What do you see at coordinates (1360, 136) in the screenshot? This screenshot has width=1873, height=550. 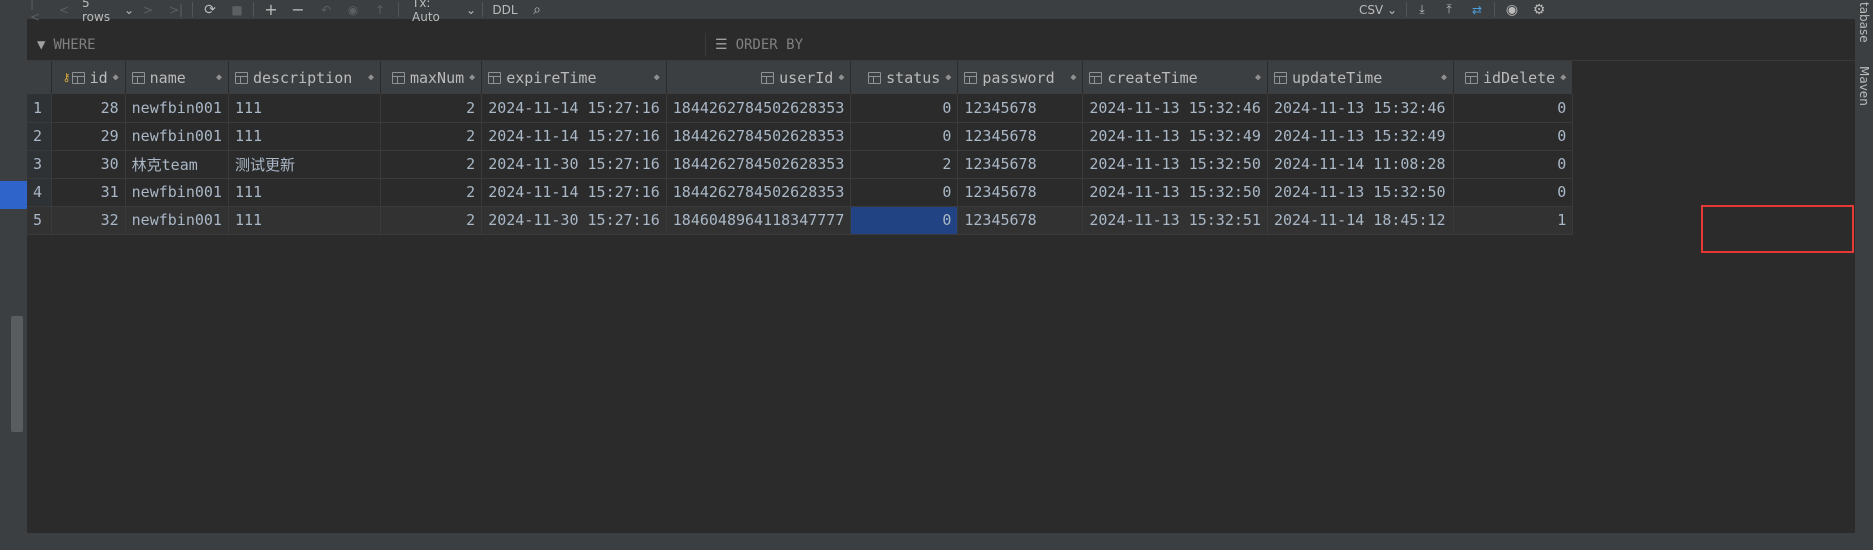 I see `cell-updatetime: 2024-11-13 15:32:49` at bounding box center [1360, 136].